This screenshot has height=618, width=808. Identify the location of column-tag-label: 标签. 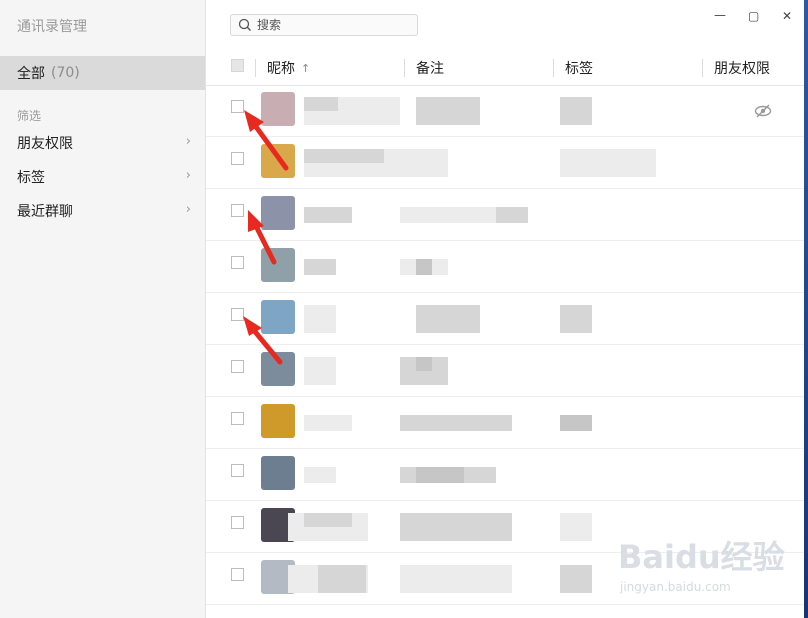
(579, 69).